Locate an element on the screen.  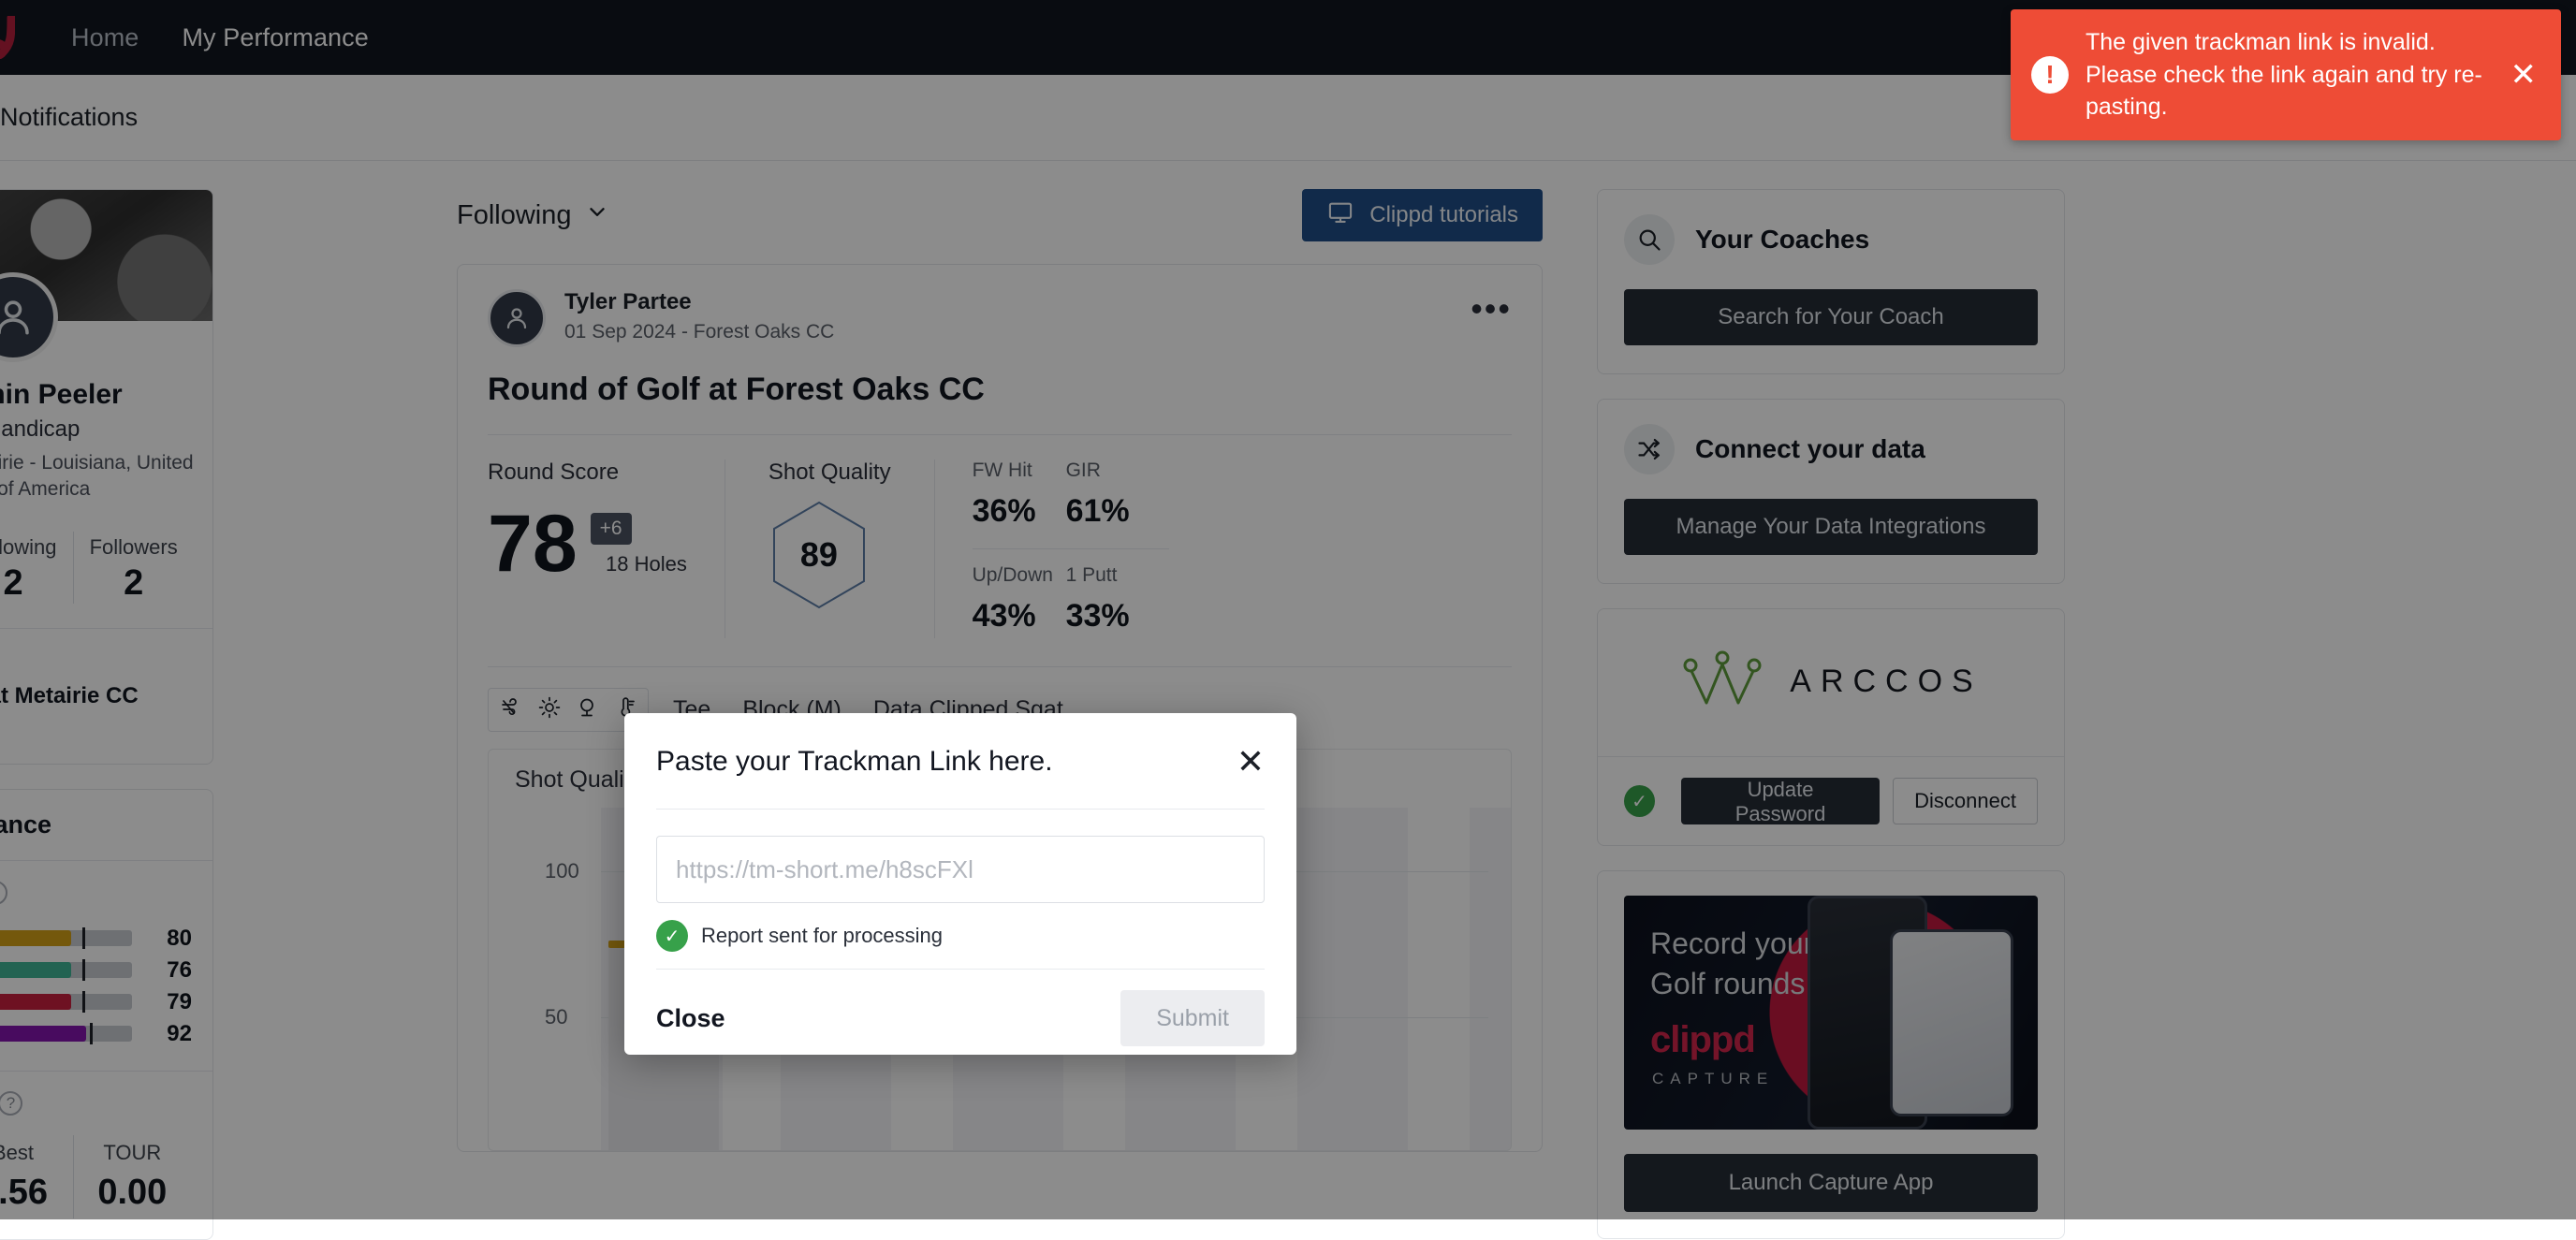
error-exclamation-icon: ! is located at coordinates (2050, 75).